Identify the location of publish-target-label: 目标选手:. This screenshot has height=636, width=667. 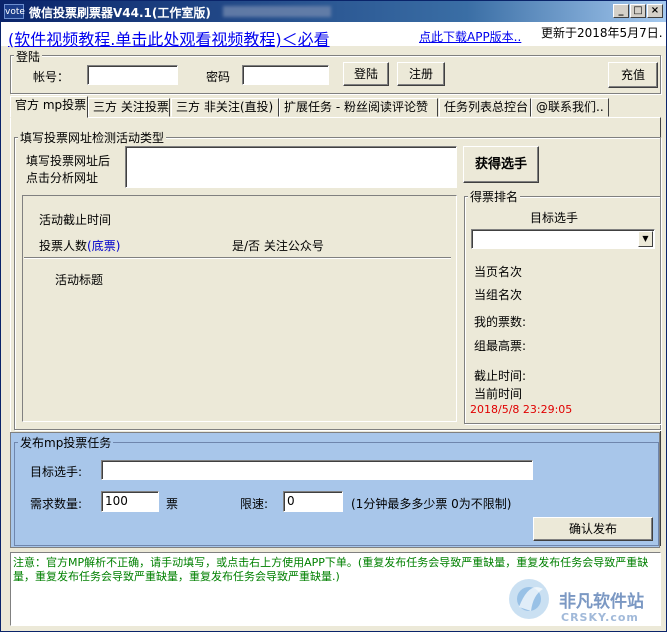
(56, 472).